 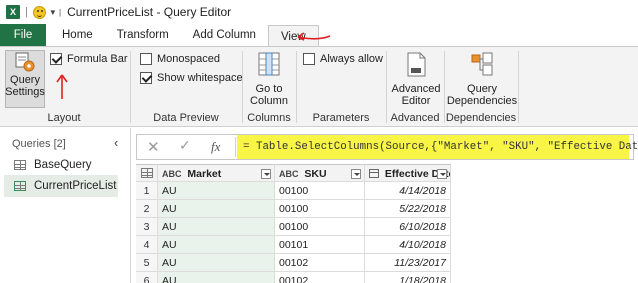 I want to click on group-divider, so click(x=518, y=87).